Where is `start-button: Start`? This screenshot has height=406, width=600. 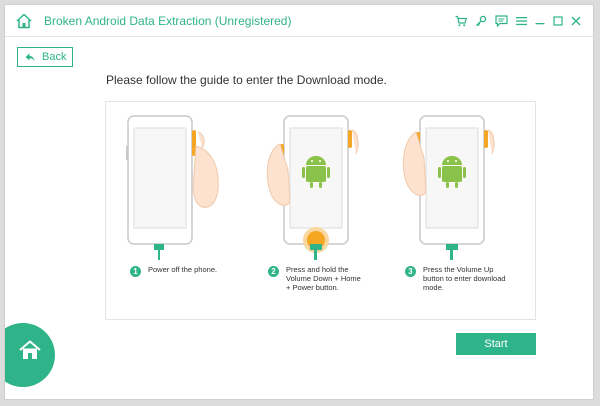
start-button: Start is located at coordinates (496, 344).